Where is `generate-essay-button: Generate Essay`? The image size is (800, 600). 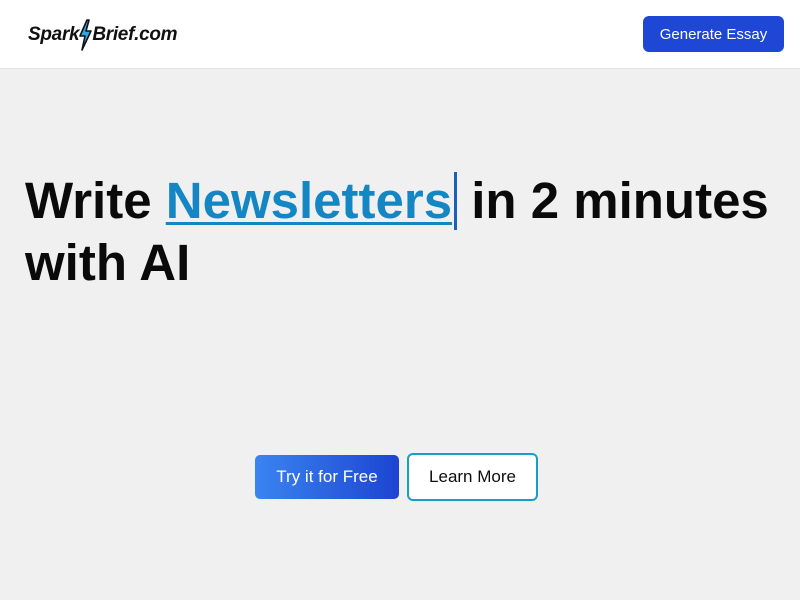 generate-essay-button: Generate Essay is located at coordinates (713, 34).